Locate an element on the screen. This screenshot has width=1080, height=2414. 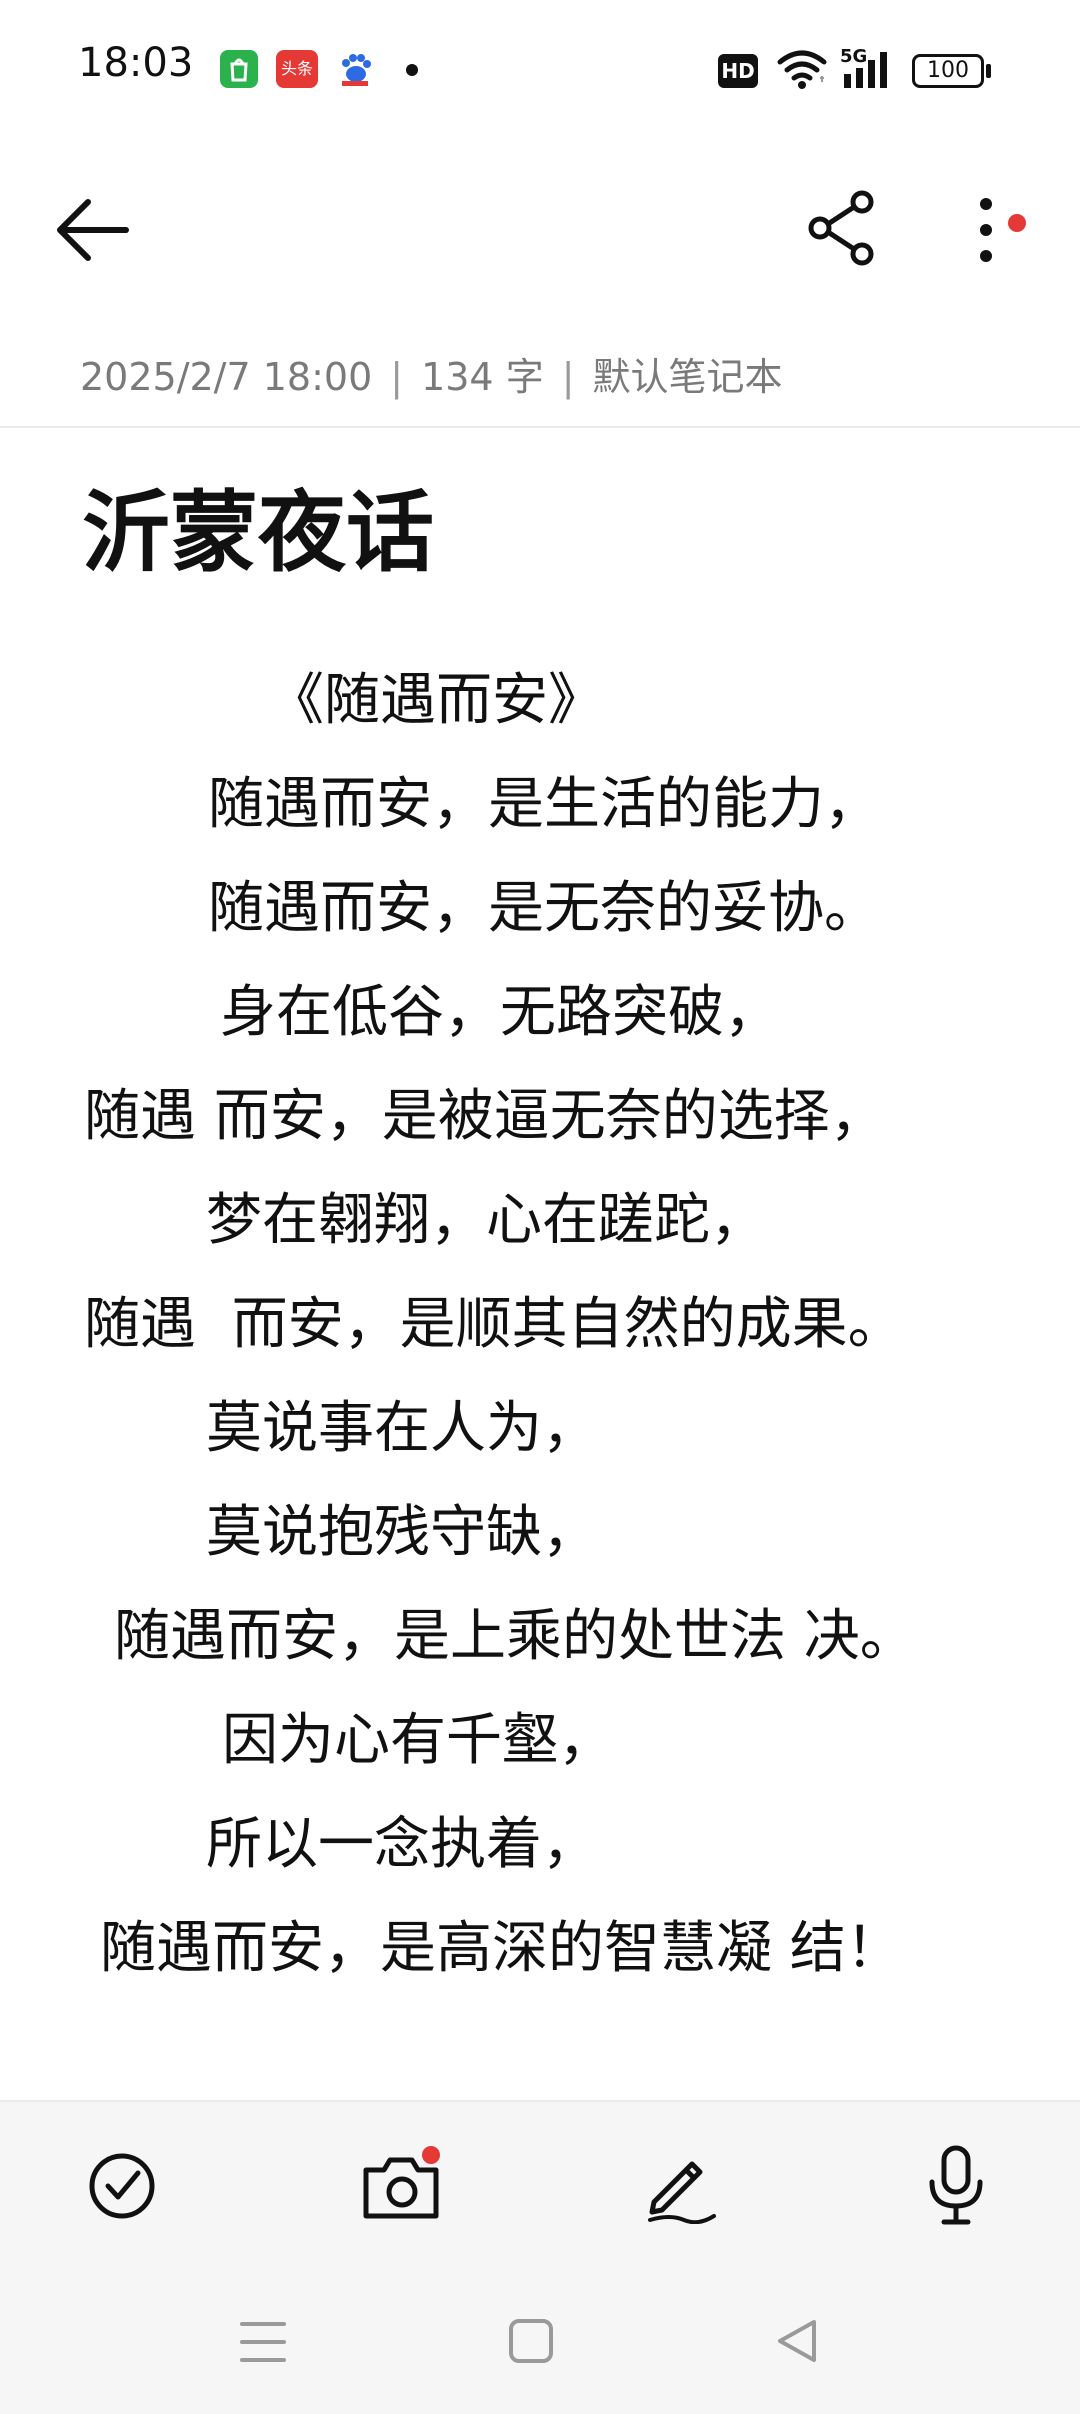
battery-cap is located at coordinates (988, 71).